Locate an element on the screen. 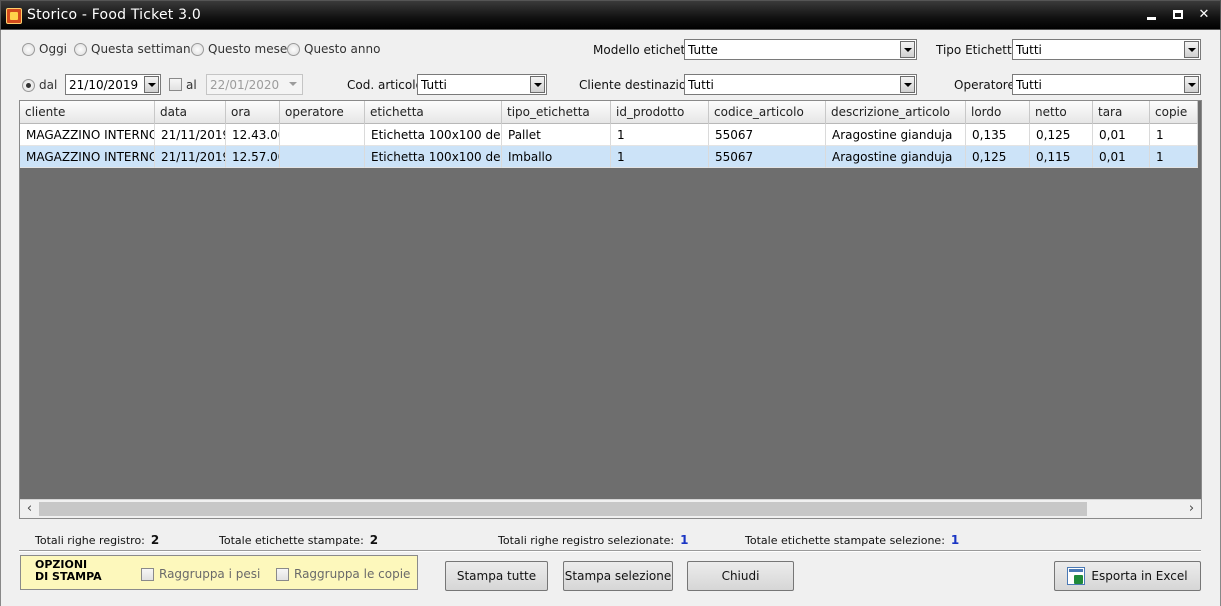  chiudi-button: Chiudi is located at coordinates (740, 576).